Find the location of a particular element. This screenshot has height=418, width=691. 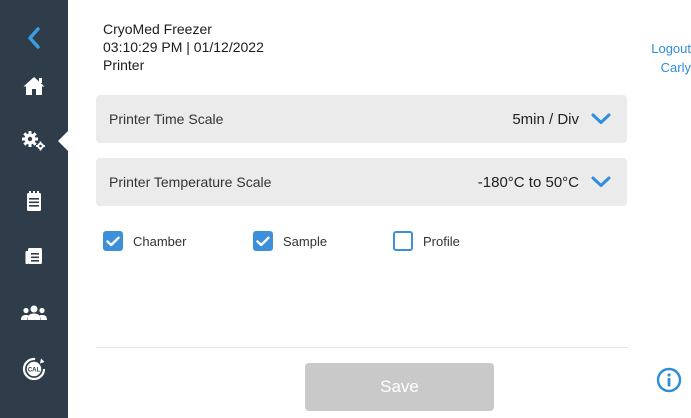

calendar-list-icon is located at coordinates (33, 256).